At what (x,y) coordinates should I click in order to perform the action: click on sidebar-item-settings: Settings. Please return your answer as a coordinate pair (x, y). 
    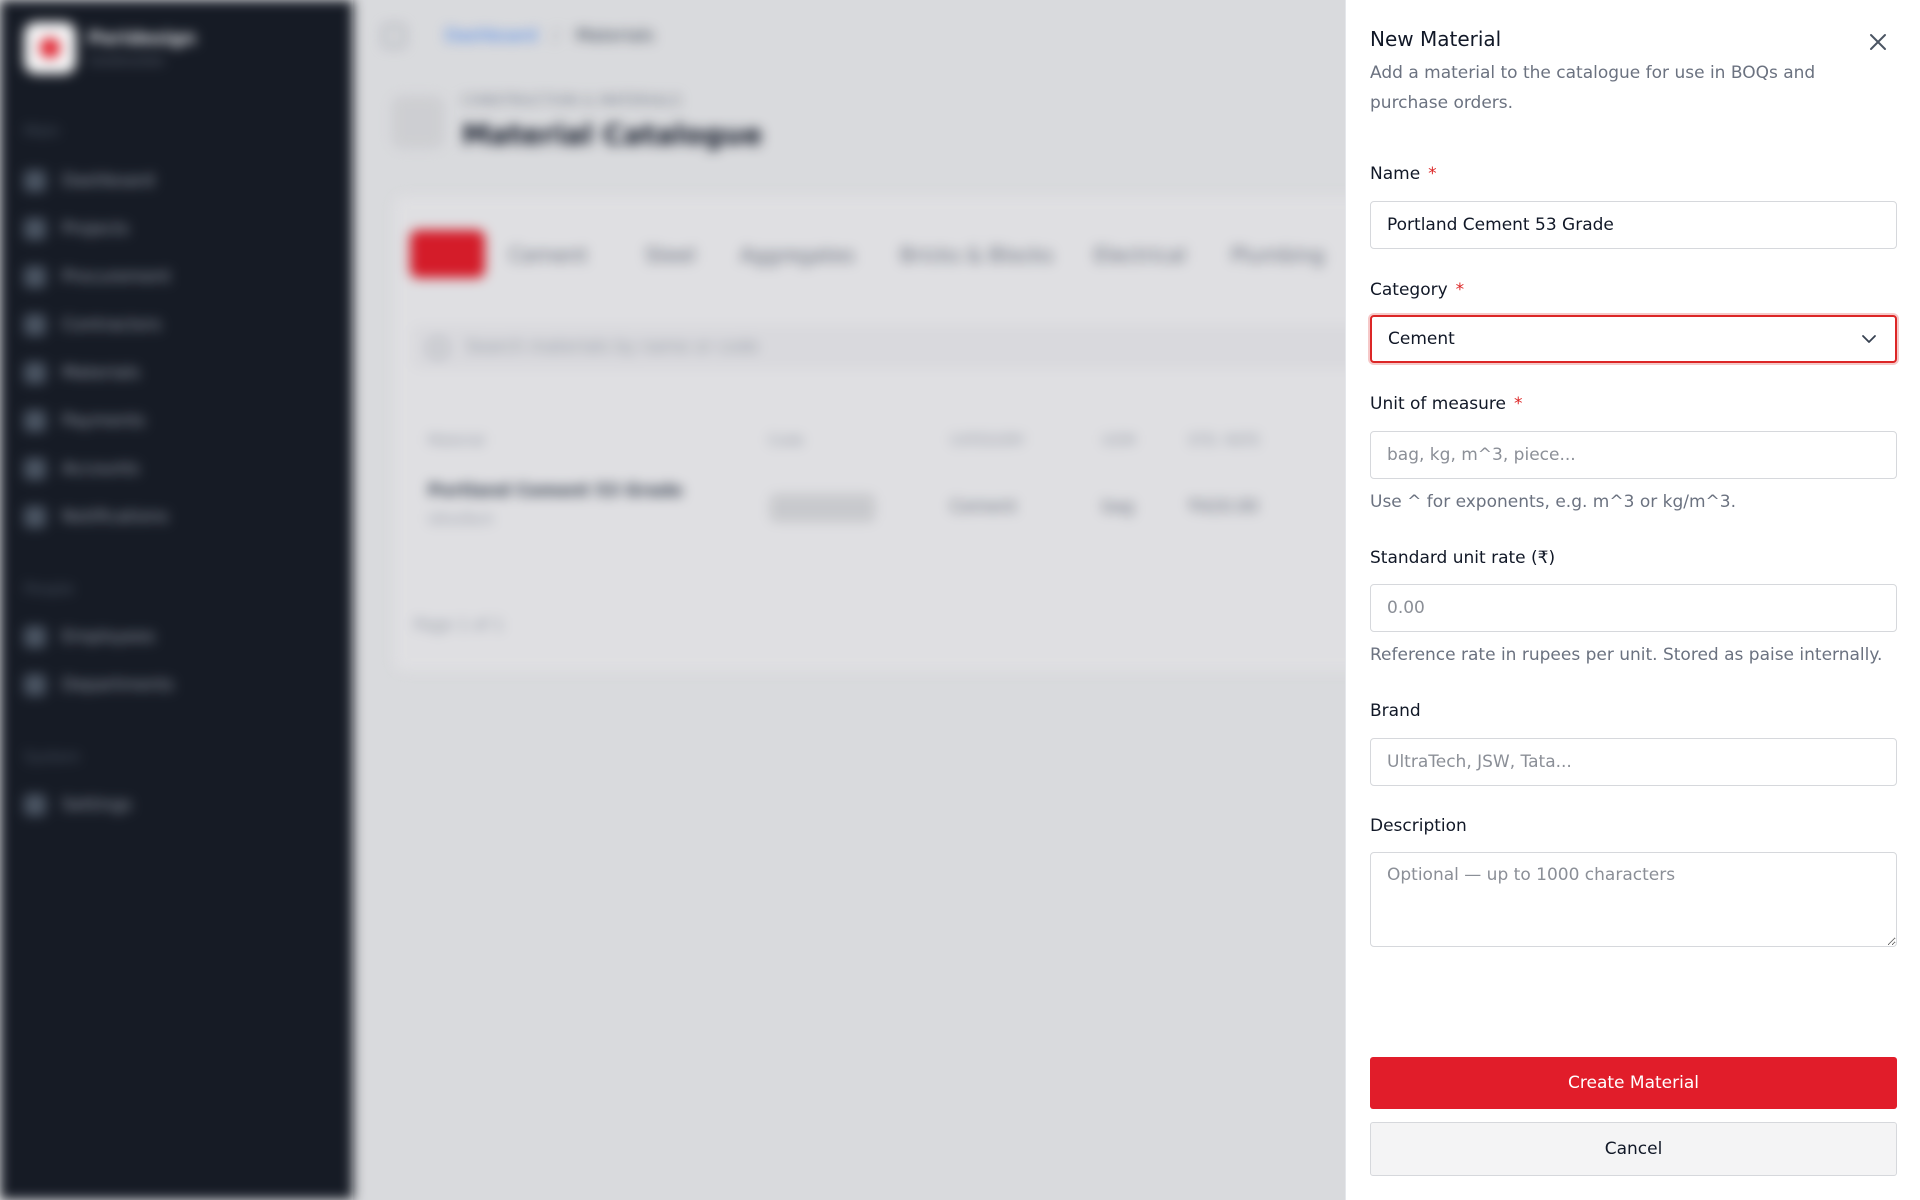
    Looking at the image, I should click on (78, 805).